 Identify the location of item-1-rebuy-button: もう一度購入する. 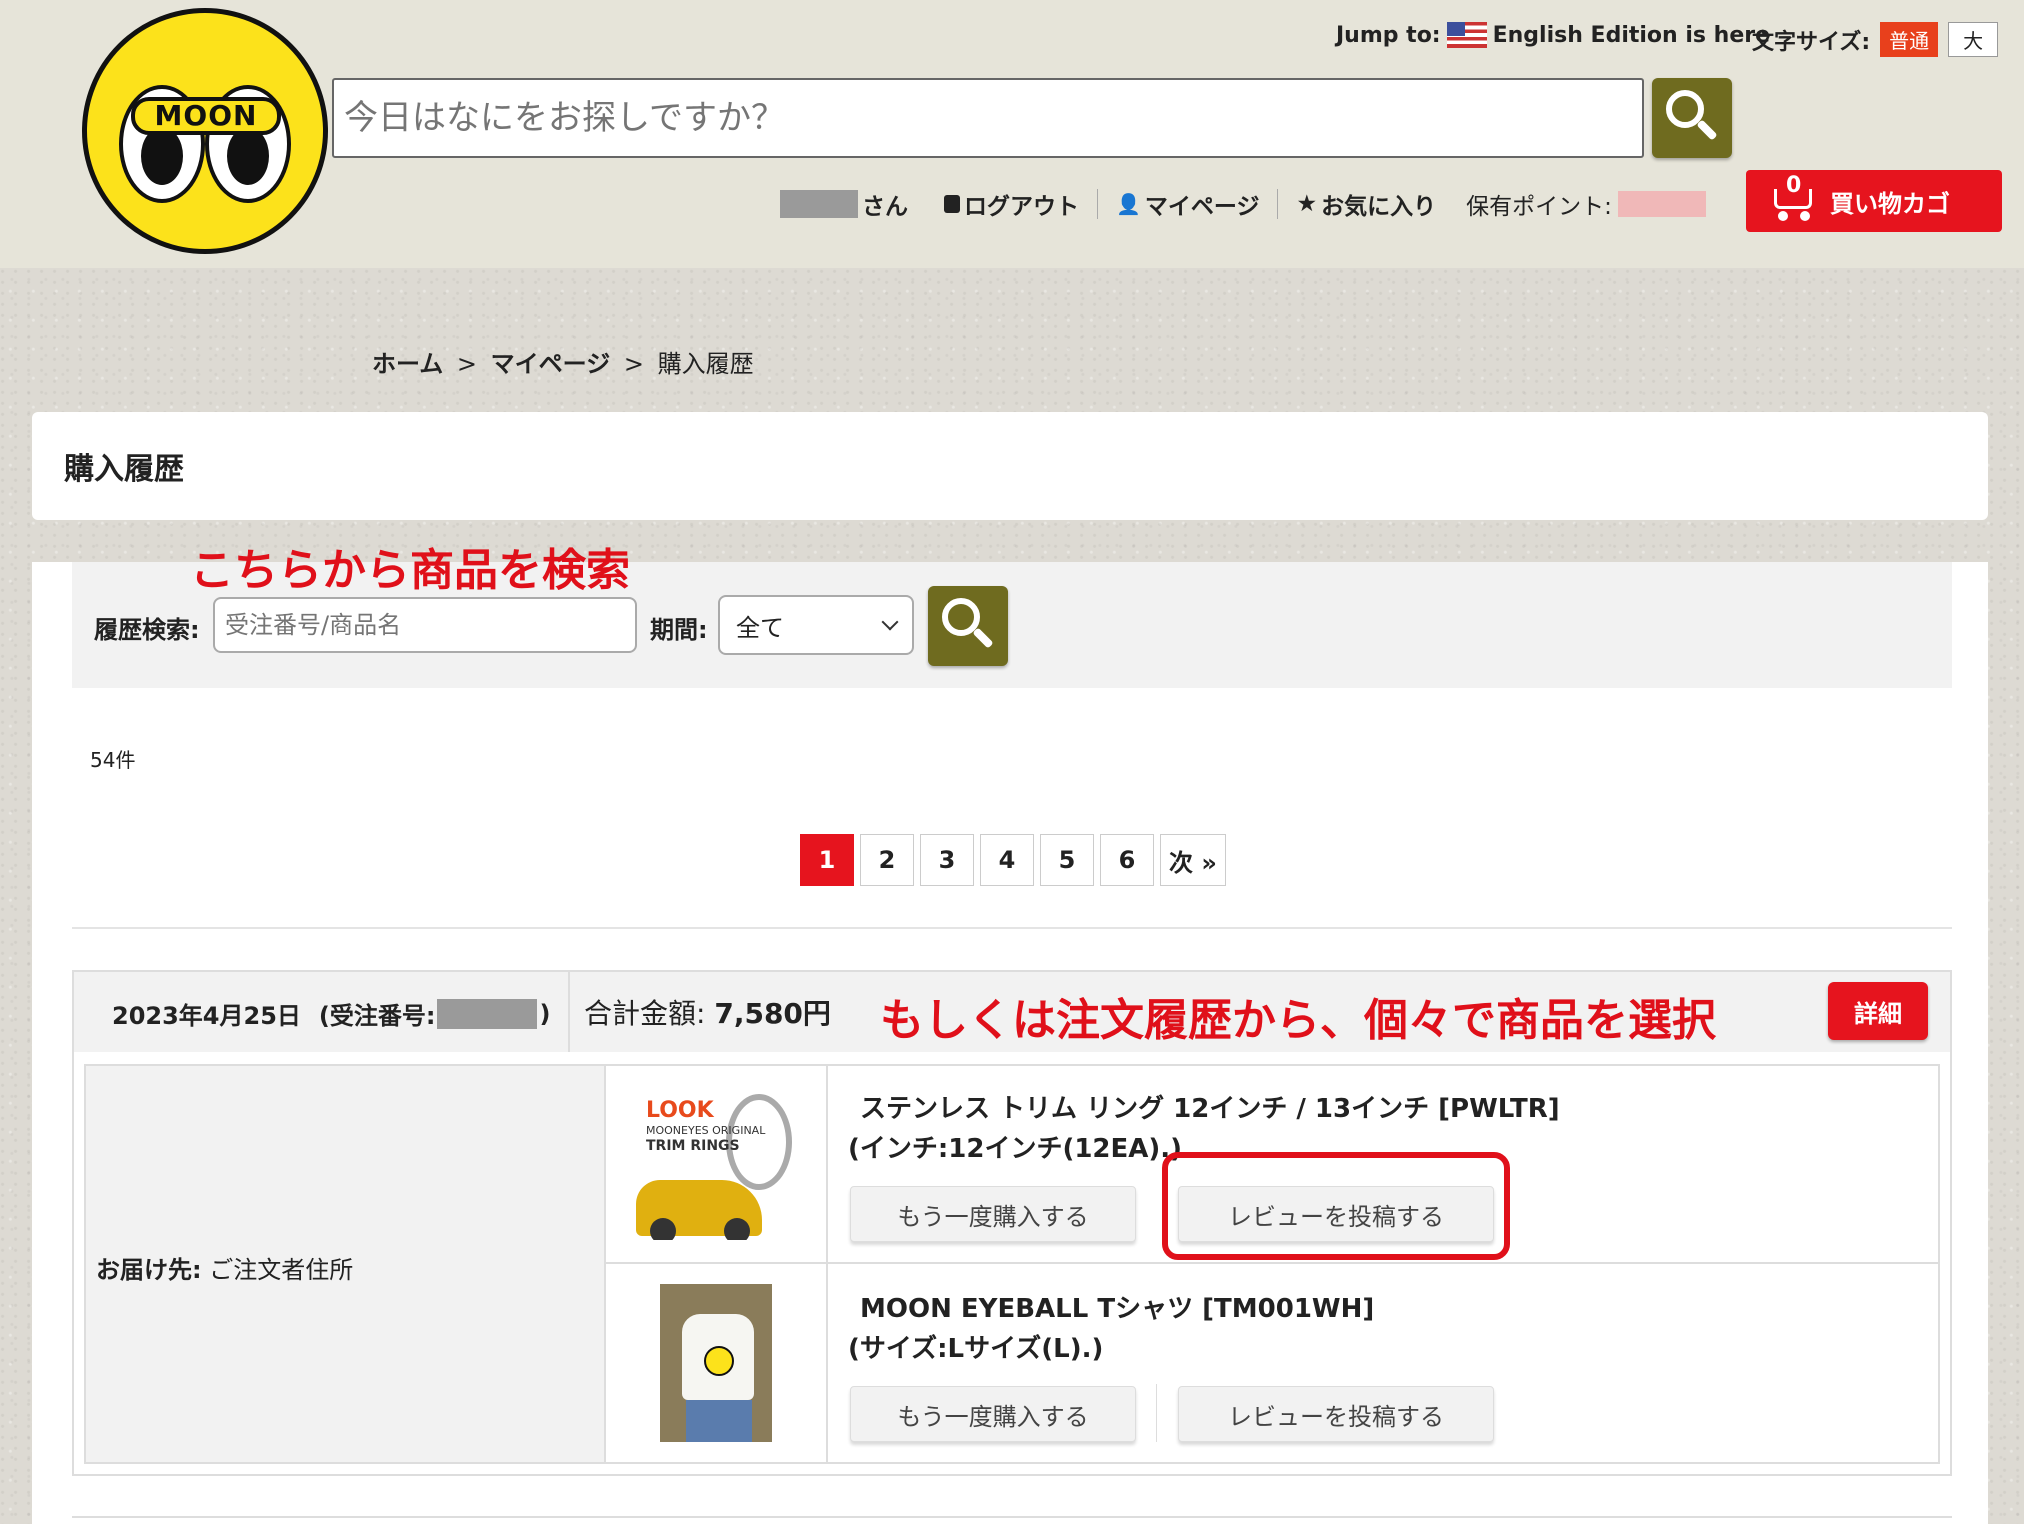
(993, 1214).